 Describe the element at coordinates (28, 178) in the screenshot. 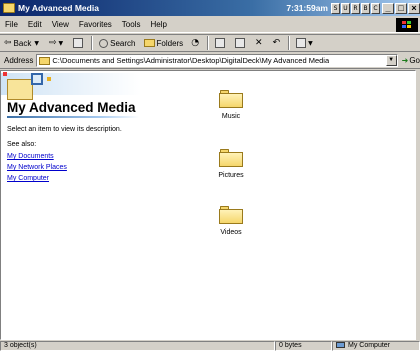

I see `link-my-computer: My Computer` at that location.